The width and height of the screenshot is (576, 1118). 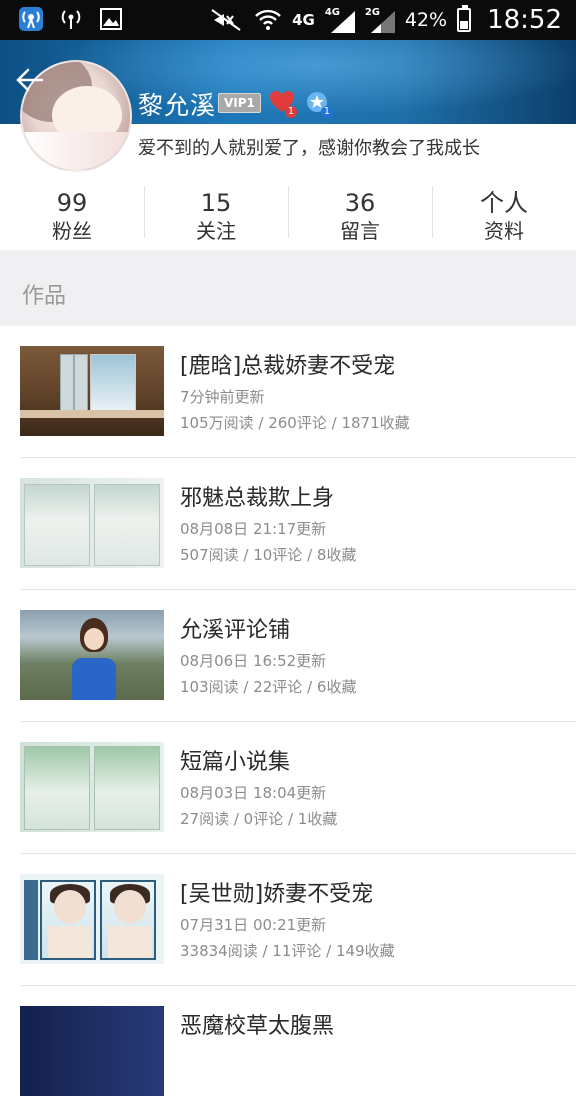 I want to click on work-updated: 08月03日 18:04更新, so click(x=253, y=793).